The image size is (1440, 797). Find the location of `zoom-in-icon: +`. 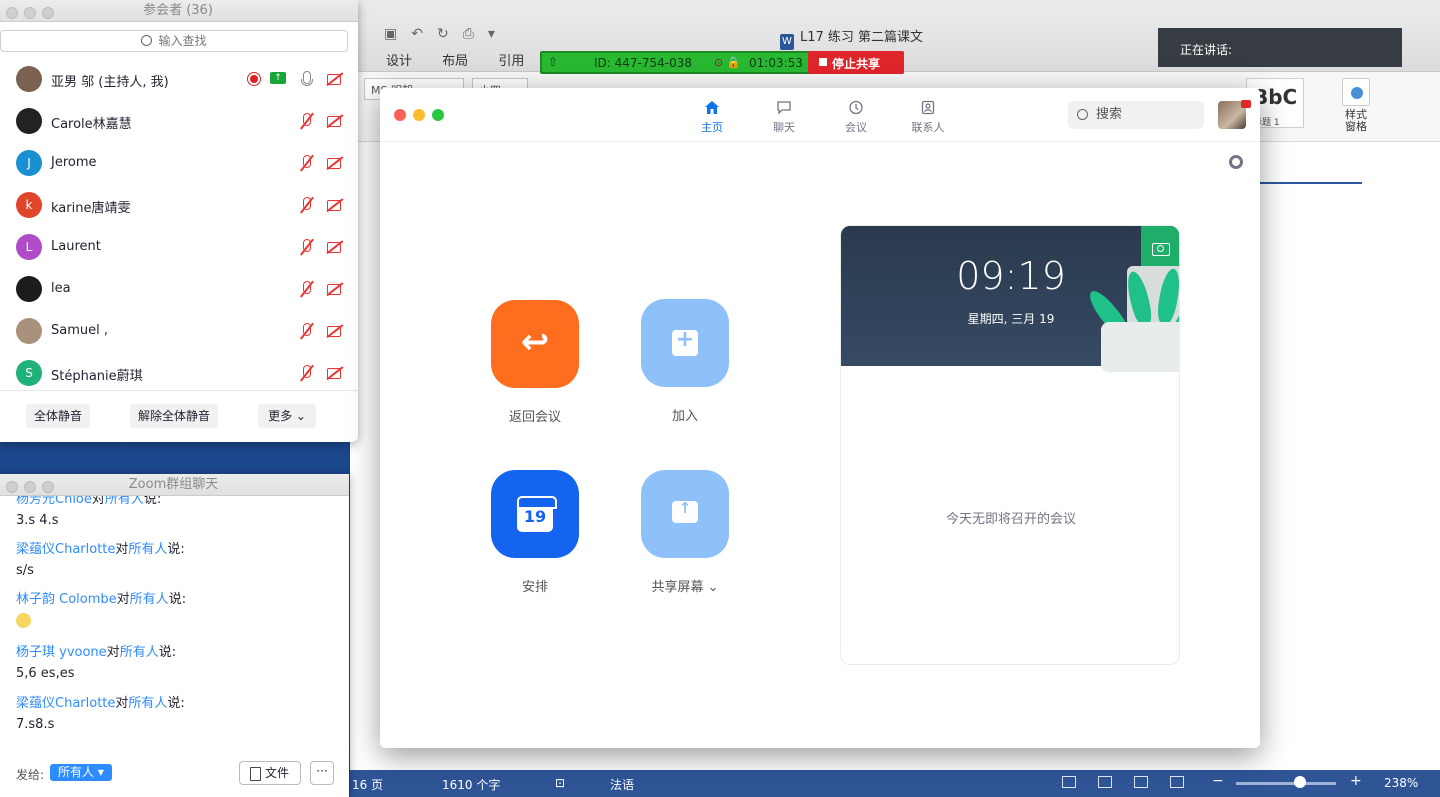

zoom-in-icon: + is located at coordinates (1356, 781).